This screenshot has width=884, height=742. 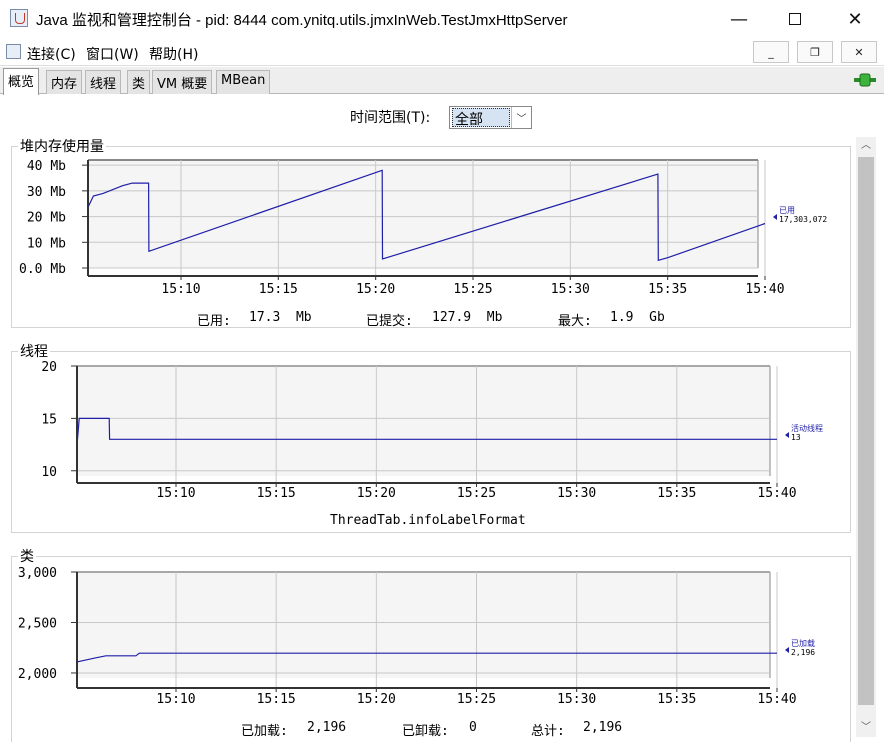 I want to click on heap-x-tick-label: 15:35, so click(x=667, y=289).